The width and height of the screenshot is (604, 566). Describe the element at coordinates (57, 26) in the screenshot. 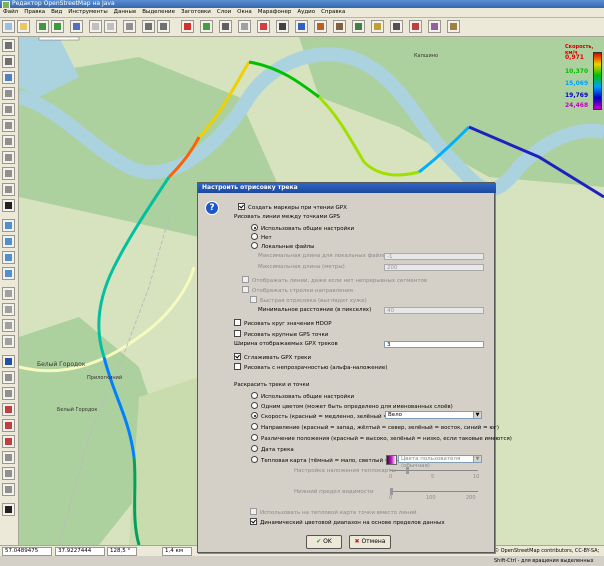

I see `upload-button` at that location.